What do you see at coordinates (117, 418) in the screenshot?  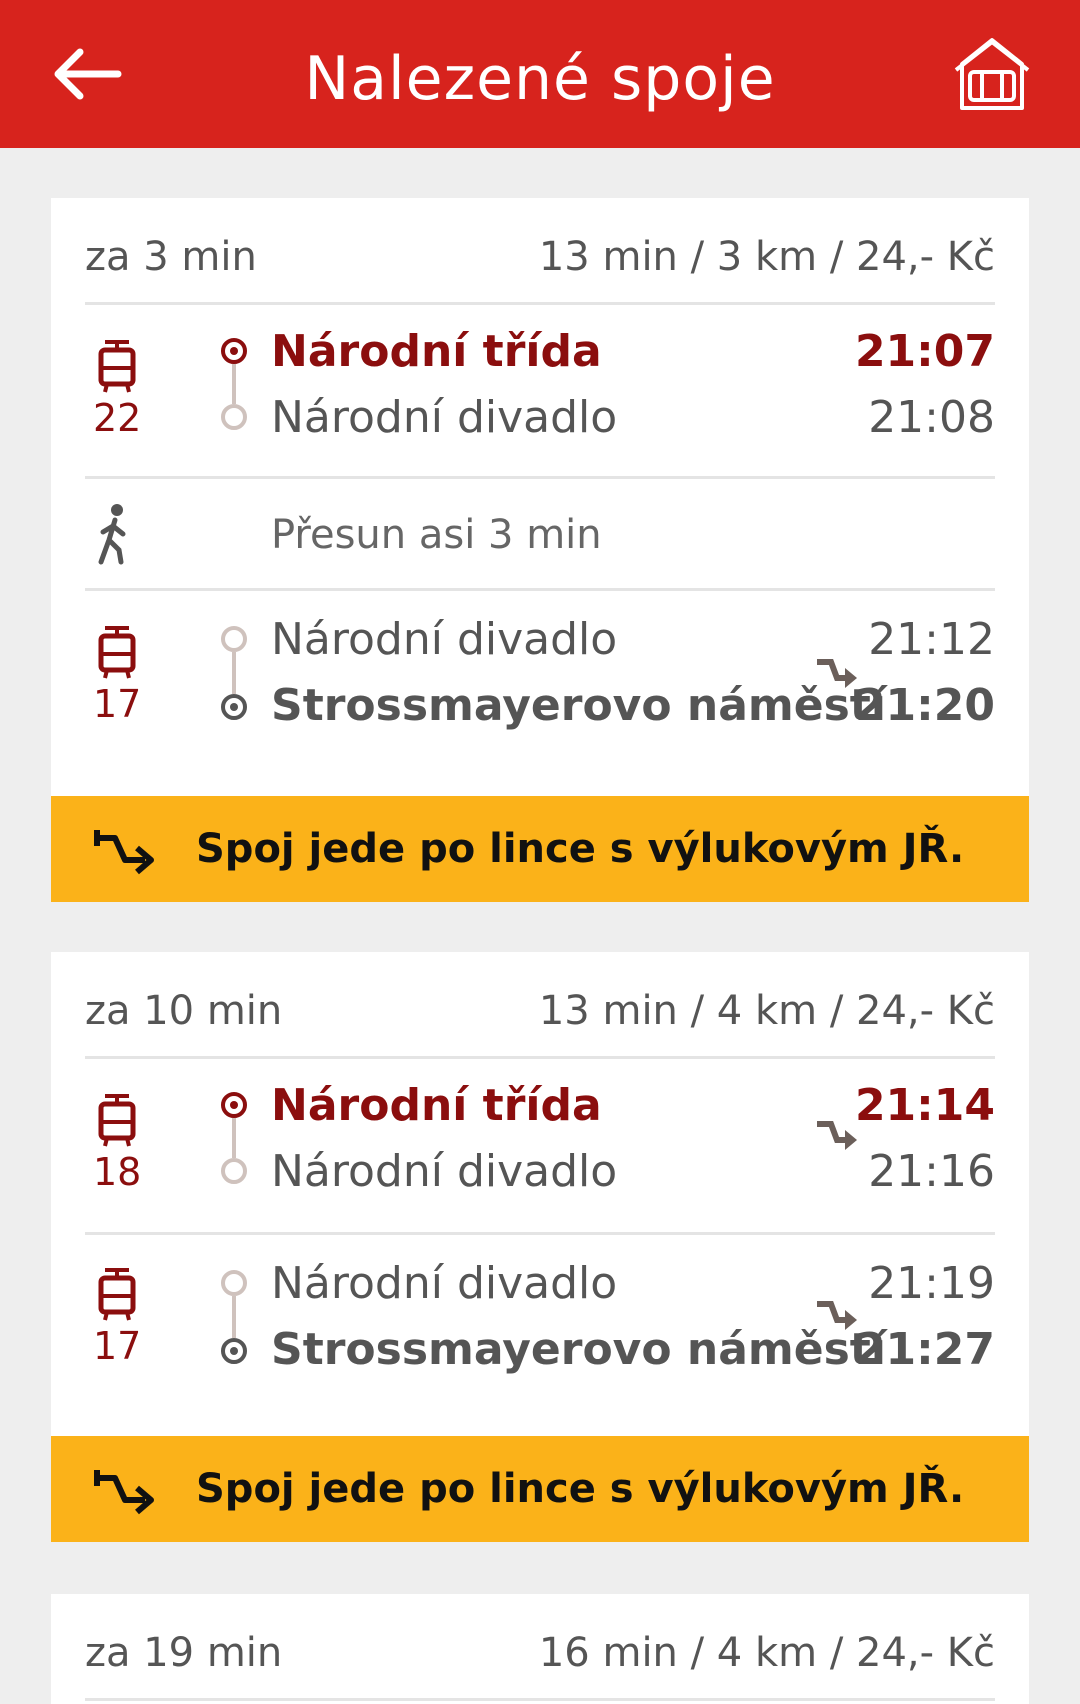 I see `line-number: 22` at bounding box center [117, 418].